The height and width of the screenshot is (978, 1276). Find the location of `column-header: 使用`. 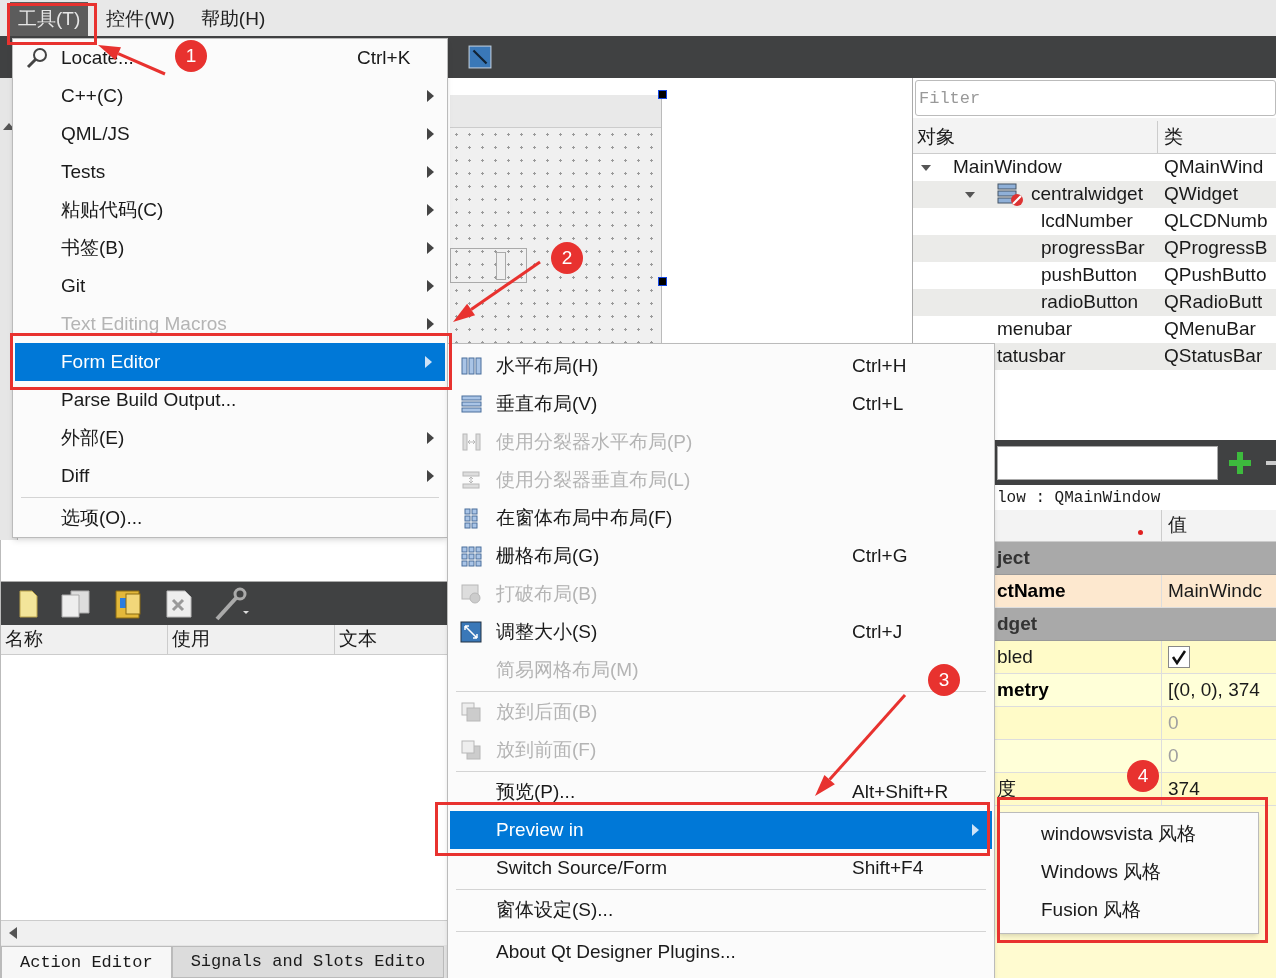

column-header: 使用 is located at coordinates (251, 639).